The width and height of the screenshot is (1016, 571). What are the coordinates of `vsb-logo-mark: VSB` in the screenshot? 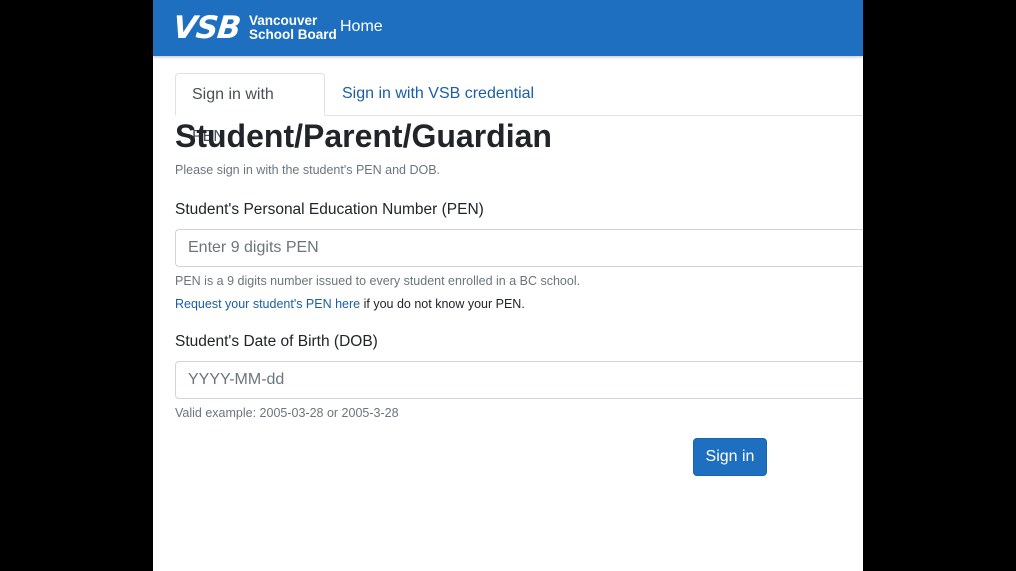 It's located at (206, 28).